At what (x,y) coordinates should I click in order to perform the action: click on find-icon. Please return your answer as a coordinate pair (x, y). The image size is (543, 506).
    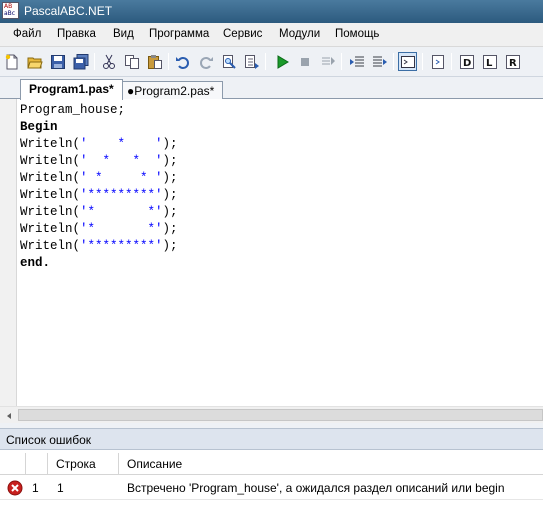
    Looking at the image, I should click on (228, 61).